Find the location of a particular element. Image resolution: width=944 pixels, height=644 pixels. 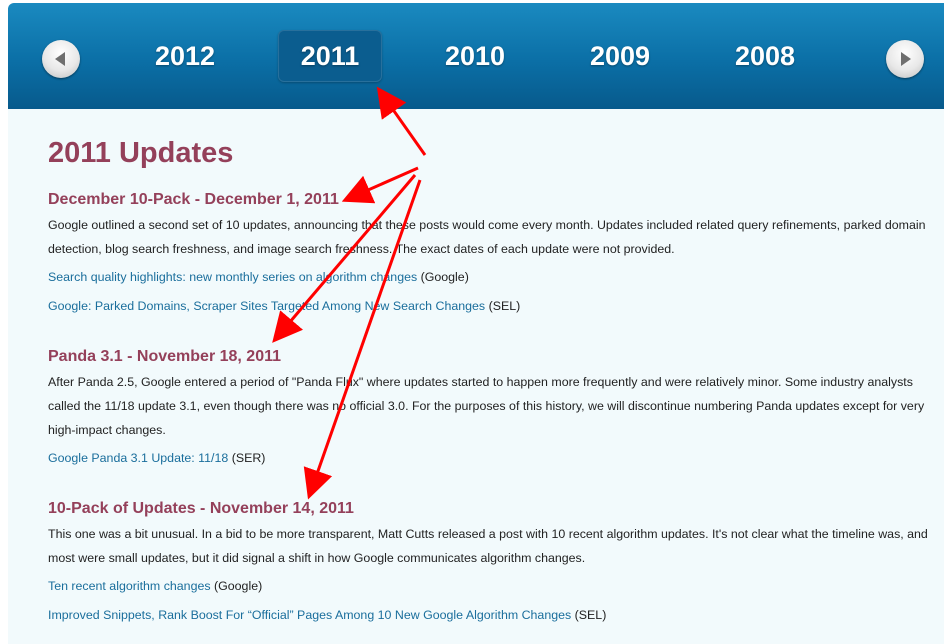

entry-link-row: Ten recent algorithm changes (Google) is located at coordinates (155, 586).